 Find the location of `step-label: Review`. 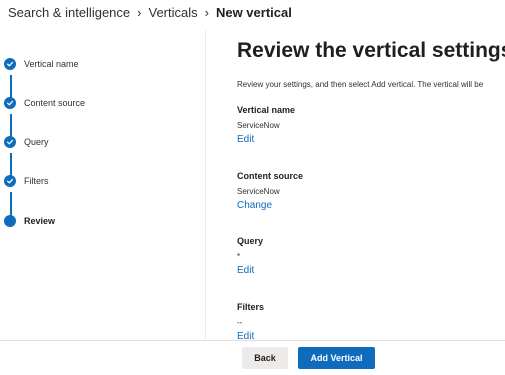

step-label: Review is located at coordinates (40, 221).